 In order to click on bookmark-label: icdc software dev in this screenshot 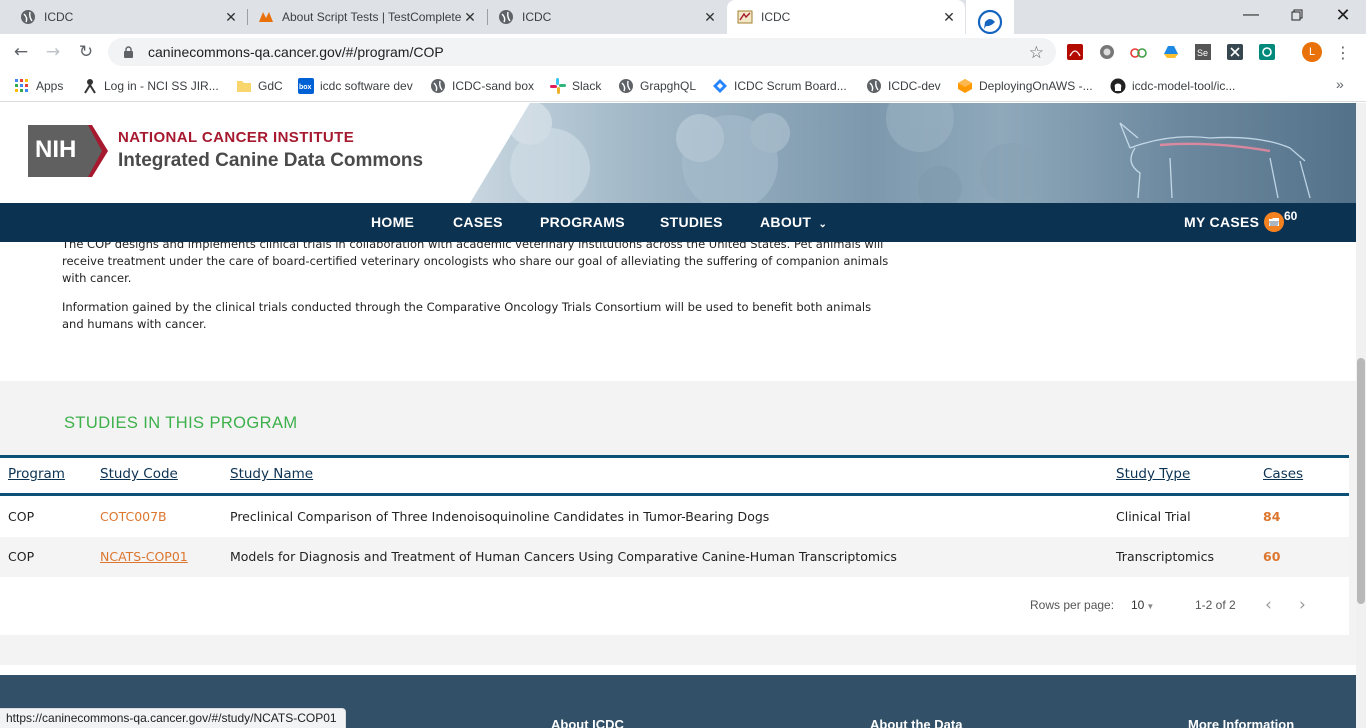, I will do `click(366, 86)`.